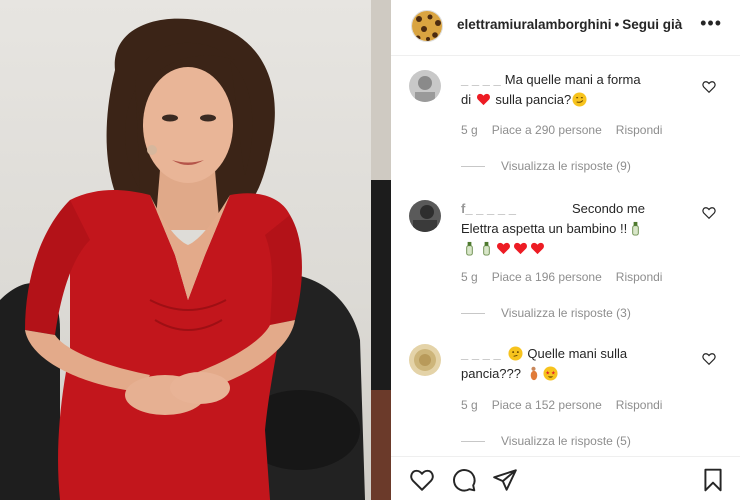 This screenshot has width=740, height=500. I want to click on leopard-print-avatar, so click(427, 26).